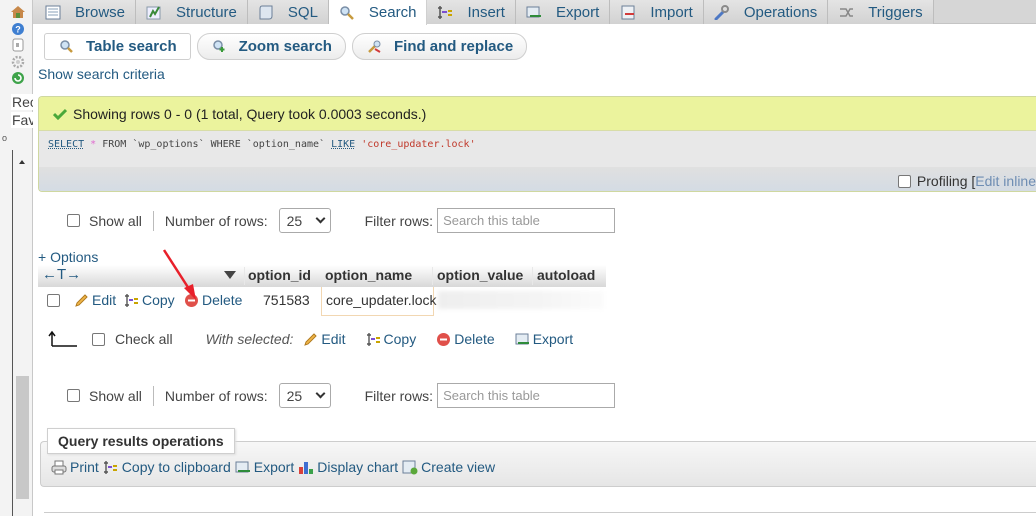 The width and height of the screenshot is (1036, 516). I want to click on edit-inline-link: Edit inline, so click(1005, 181).